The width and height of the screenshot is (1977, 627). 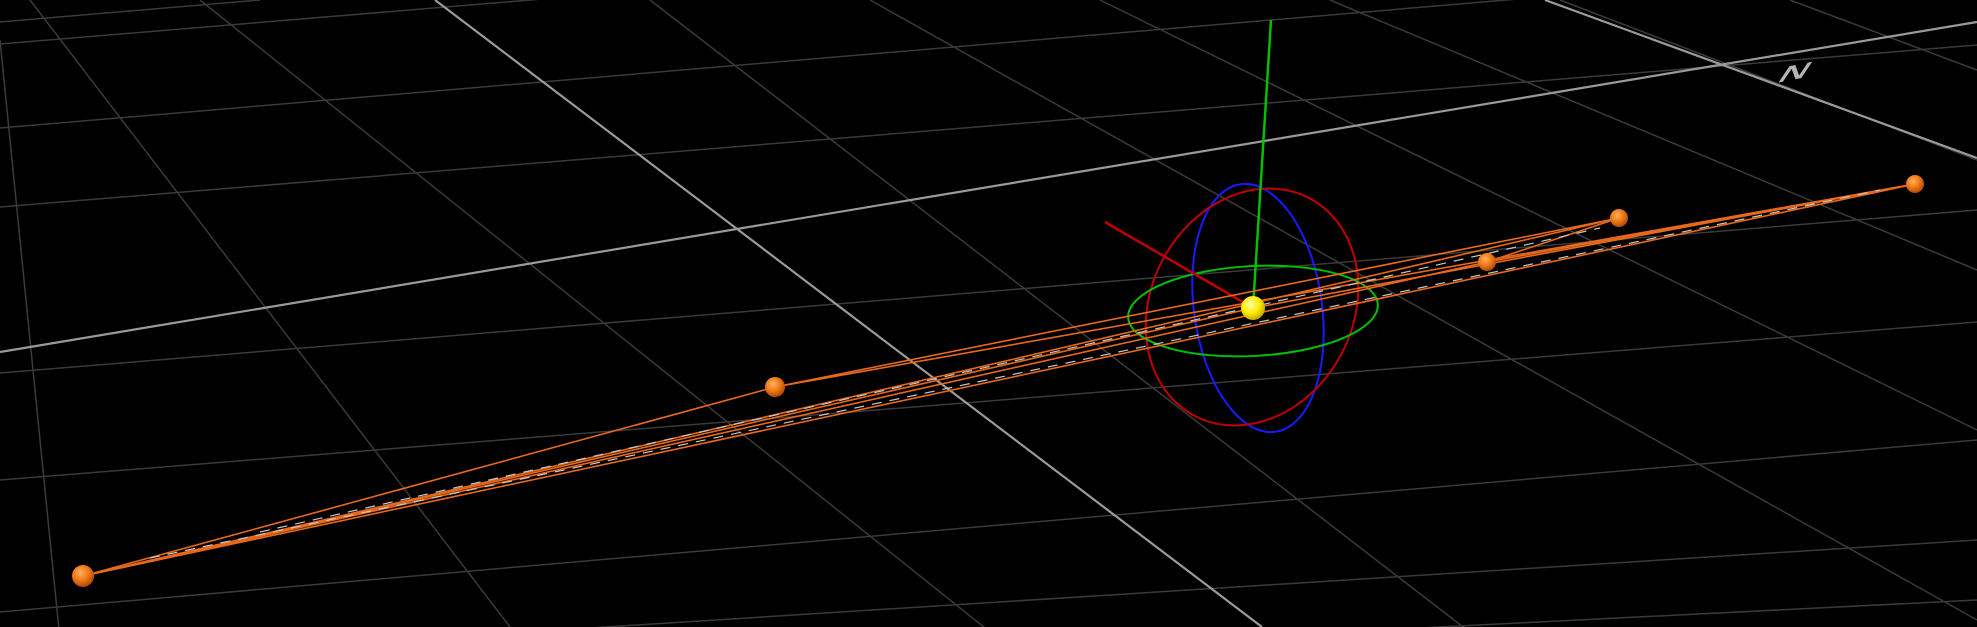 What do you see at coordinates (1253, 308) in the screenshot?
I see `path-node-selected` at bounding box center [1253, 308].